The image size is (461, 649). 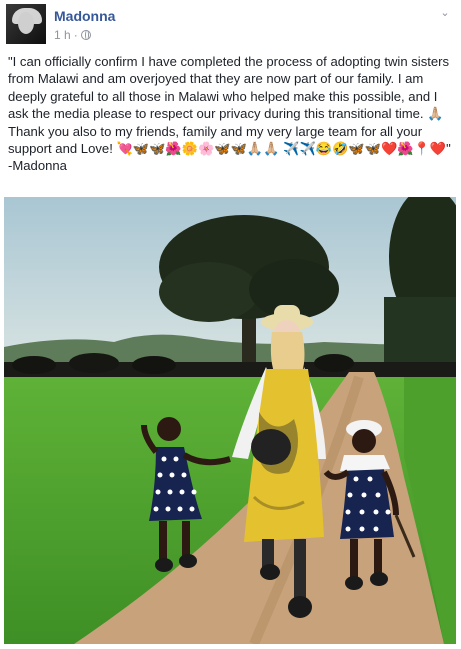 I want to click on avatar-face, so click(x=26, y=23).